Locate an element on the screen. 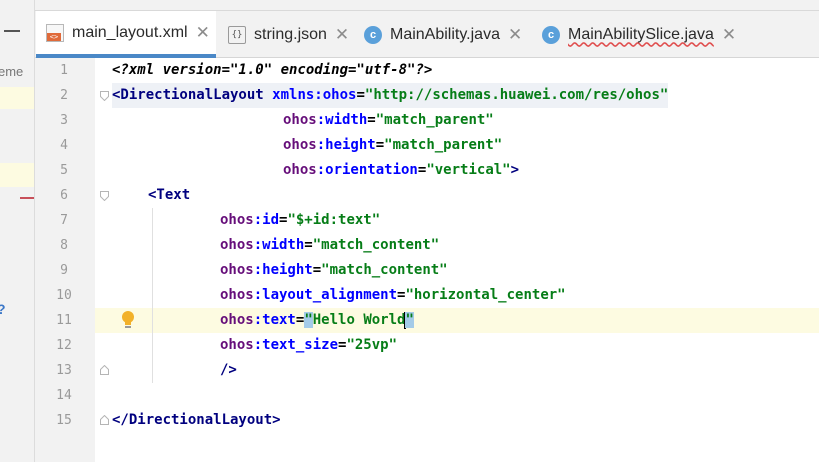  tab-main-layout-xml: main_layout.xml ✕ is located at coordinates (126, 34).